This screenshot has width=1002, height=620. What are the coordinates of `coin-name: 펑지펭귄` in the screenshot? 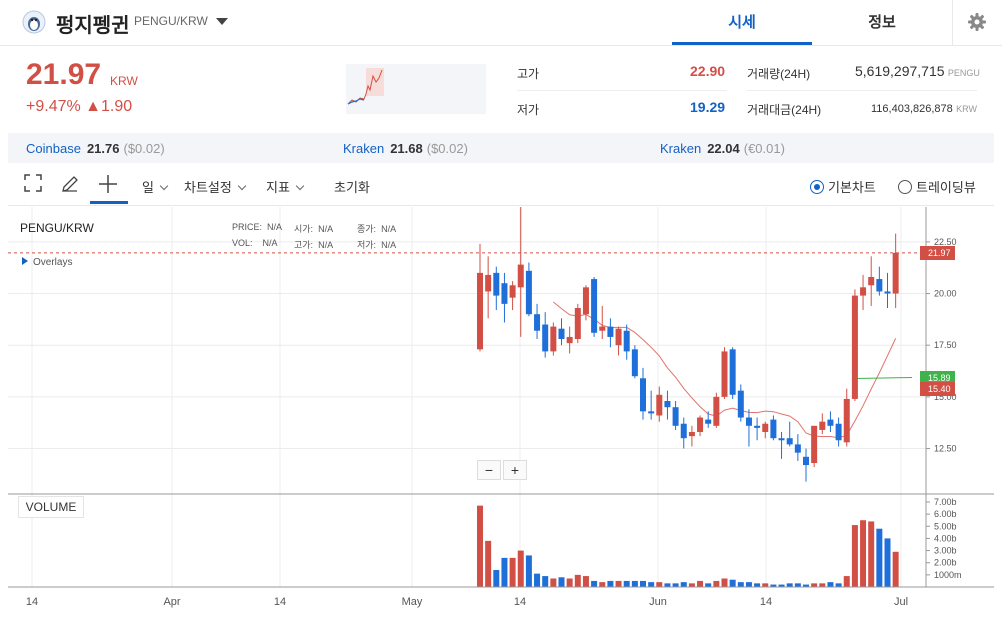 It's located at (93, 26).